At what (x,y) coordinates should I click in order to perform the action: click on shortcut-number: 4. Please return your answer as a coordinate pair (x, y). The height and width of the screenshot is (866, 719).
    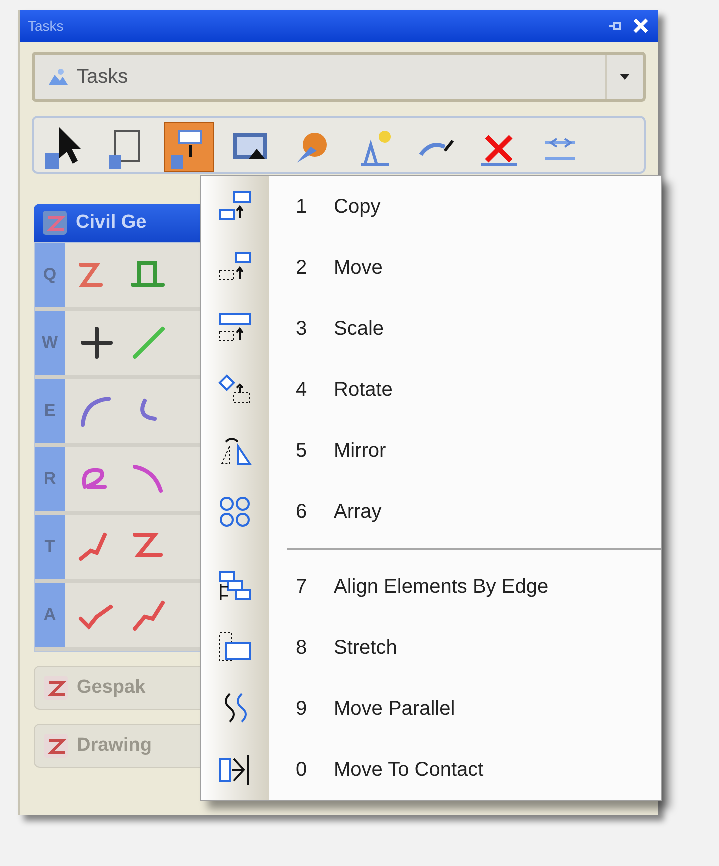
    Looking at the image, I should click on (302, 390).